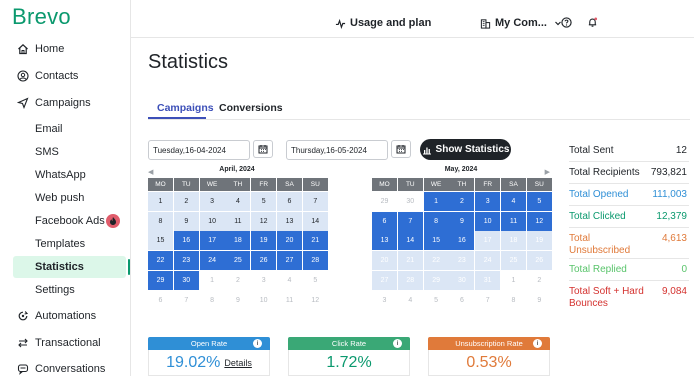 This screenshot has height=376, width=694. Describe the element at coordinates (65, 343) in the screenshot. I see `sidebar-item-transactional: Transactional` at that location.